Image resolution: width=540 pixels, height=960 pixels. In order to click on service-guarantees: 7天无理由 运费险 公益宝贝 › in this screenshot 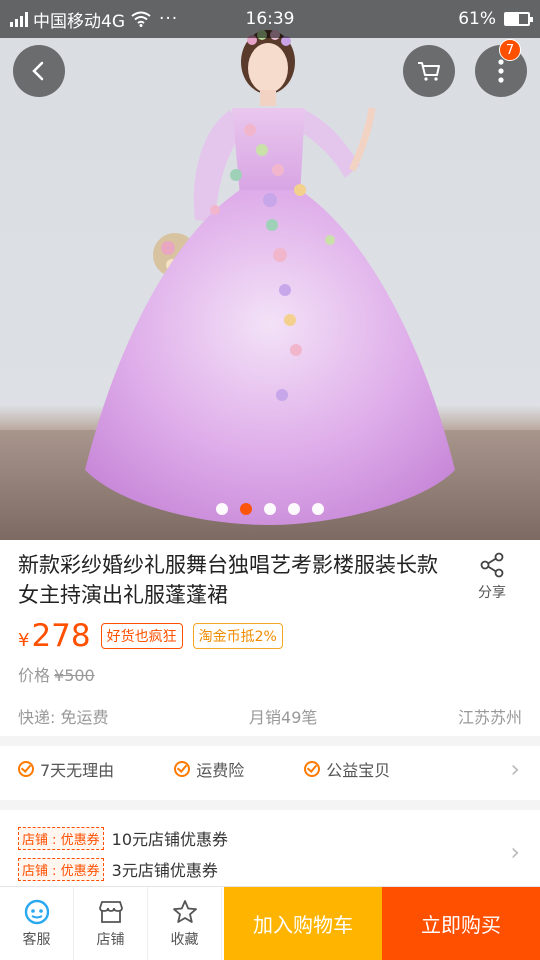, I will do `click(270, 769)`.